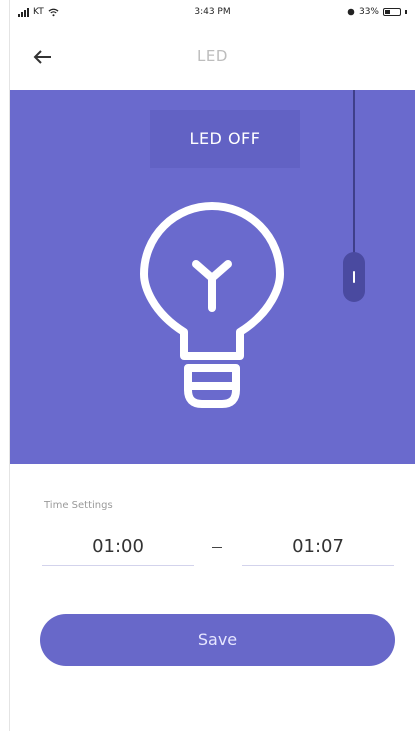  What do you see at coordinates (217, 547) in the screenshot?
I see `time-range-separator` at bounding box center [217, 547].